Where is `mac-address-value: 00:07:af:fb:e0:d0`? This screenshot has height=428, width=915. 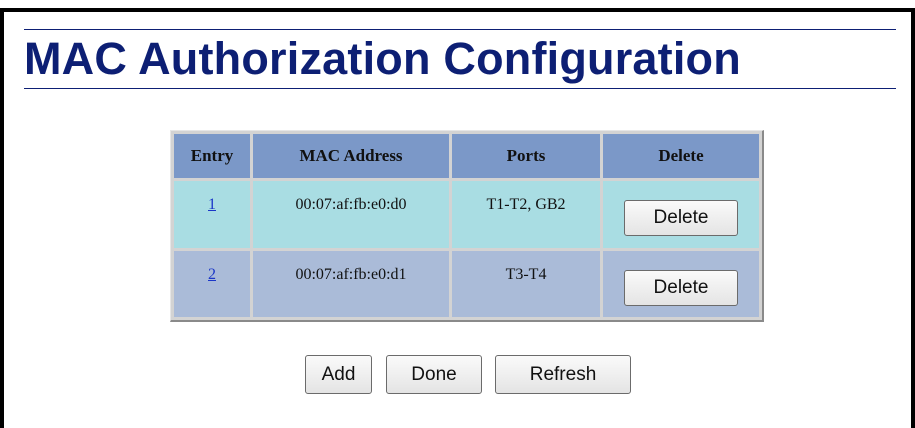
mac-address-value: 00:07:af:fb:e0:d0 is located at coordinates (351, 205).